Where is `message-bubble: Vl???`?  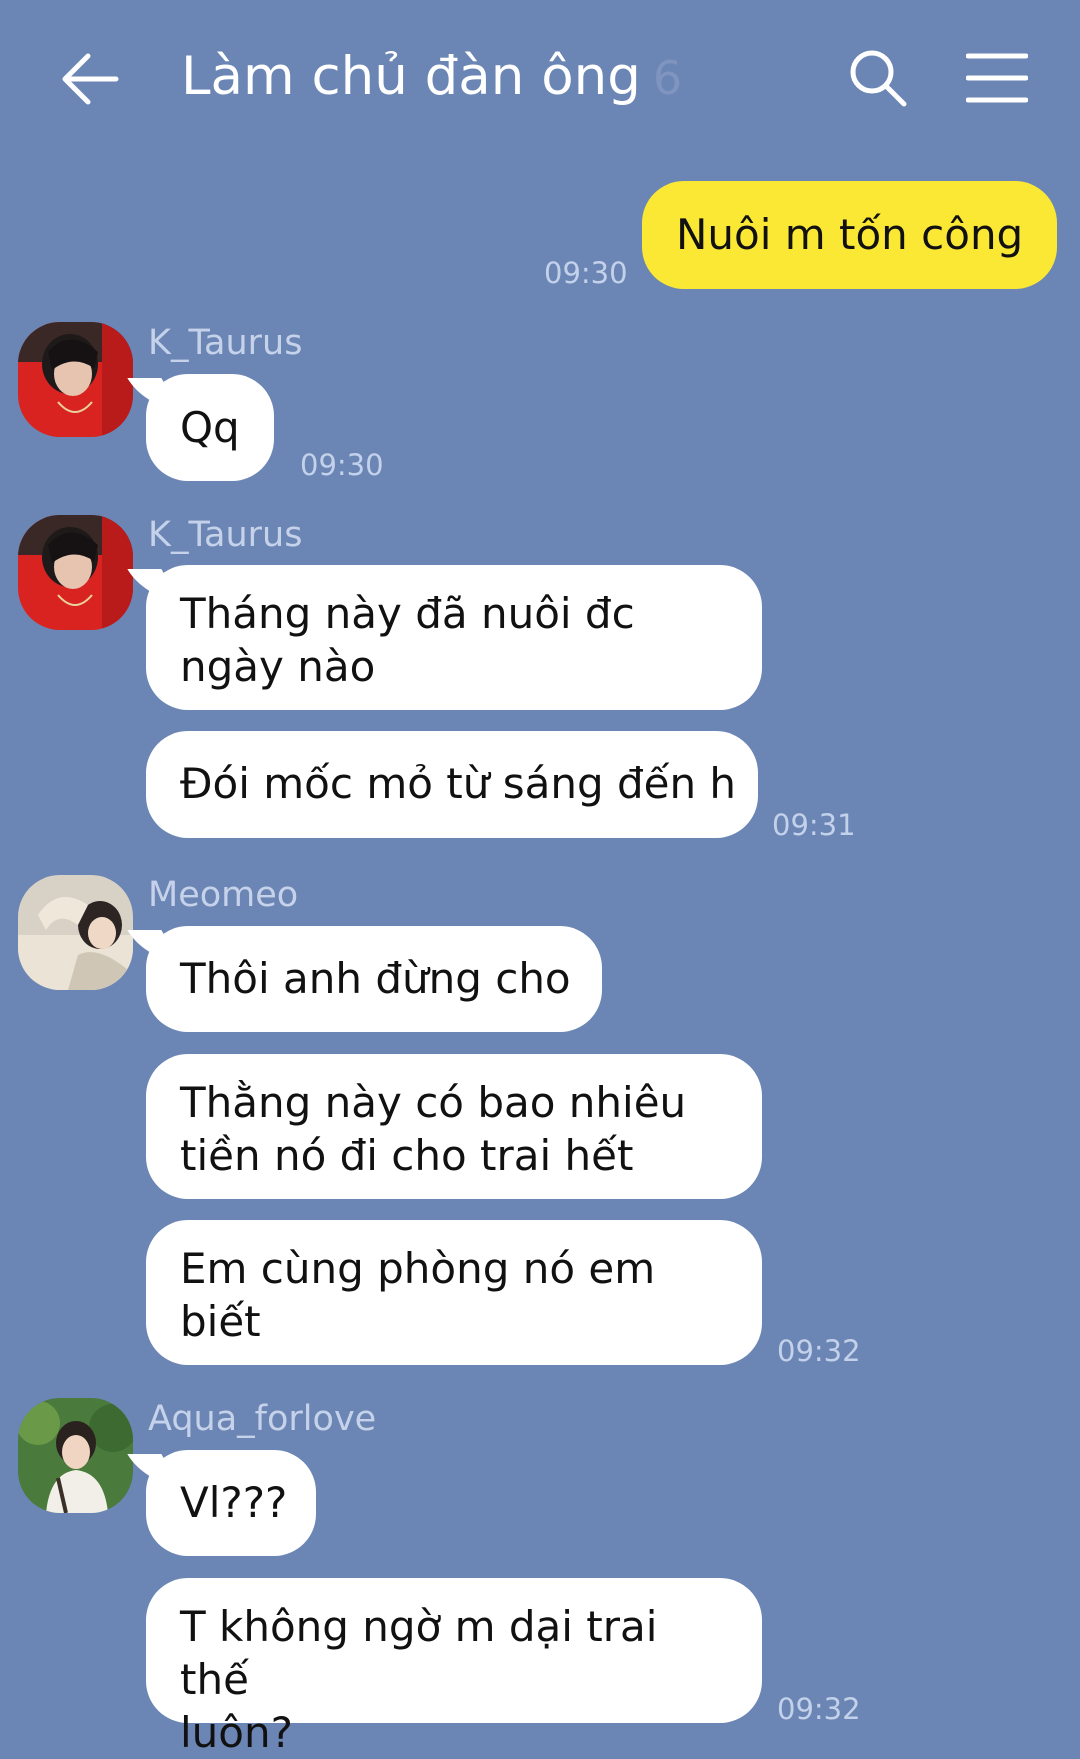 message-bubble: Vl??? is located at coordinates (231, 1503).